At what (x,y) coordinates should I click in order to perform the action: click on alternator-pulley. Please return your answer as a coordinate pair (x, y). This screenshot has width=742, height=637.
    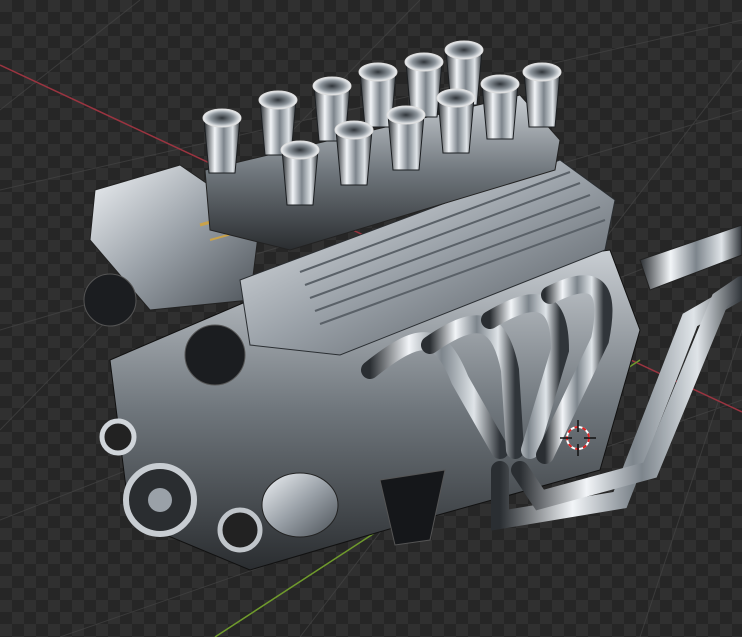
    Looking at the image, I should click on (240, 530).